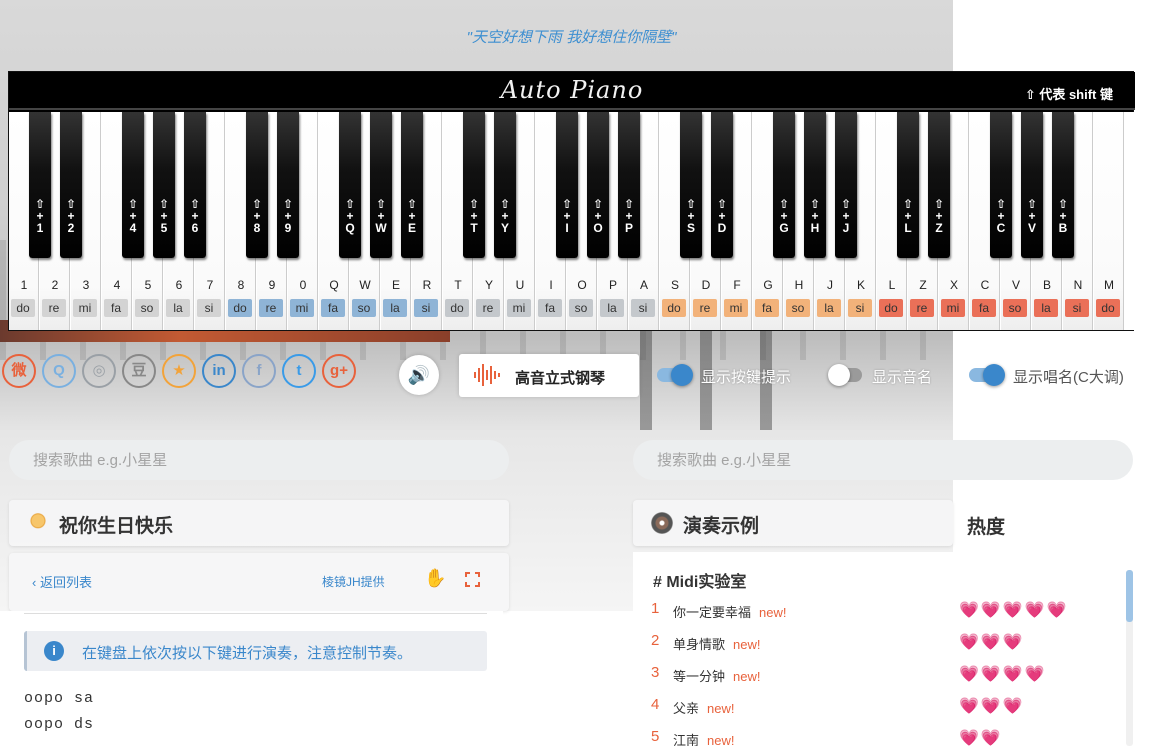 This screenshot has width=1150, height=746. Describe the element at coordinates (878, 675) in the screenshot. I see `song-list-item: 3 等一分钟 new! 💗💗💗💗` at that location.